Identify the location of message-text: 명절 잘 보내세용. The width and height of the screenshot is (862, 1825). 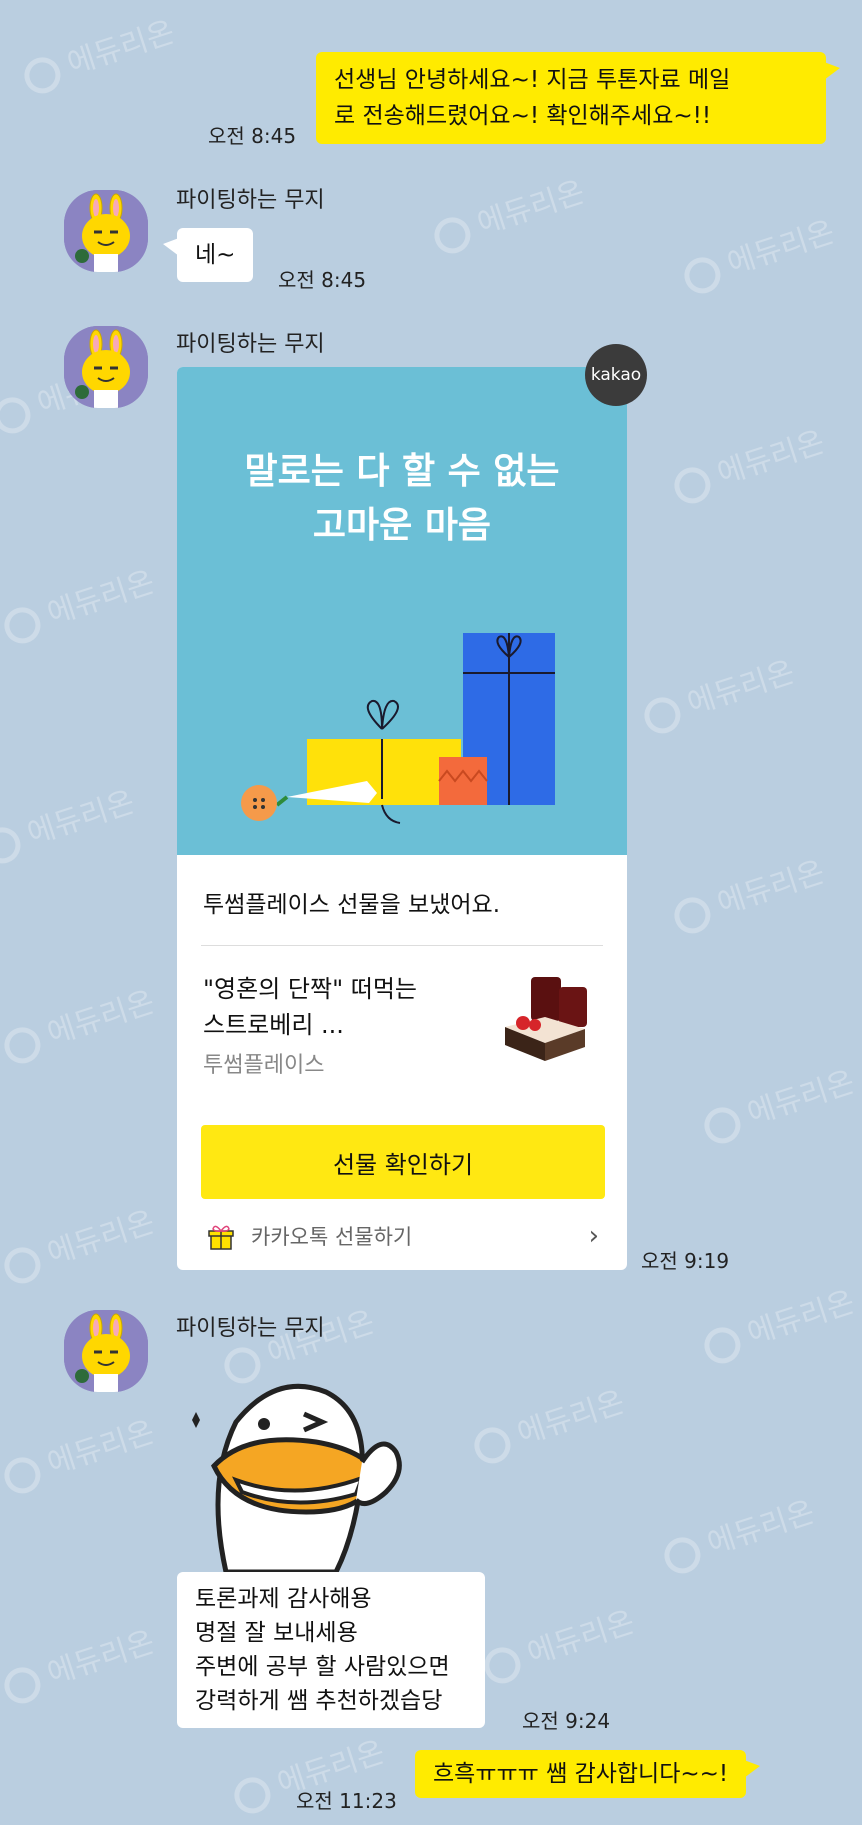
(276, 1633).